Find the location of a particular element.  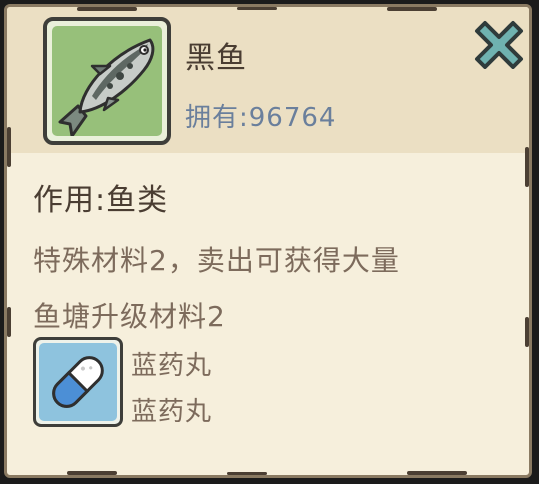

close-icon is located at coordinates (499, 45).